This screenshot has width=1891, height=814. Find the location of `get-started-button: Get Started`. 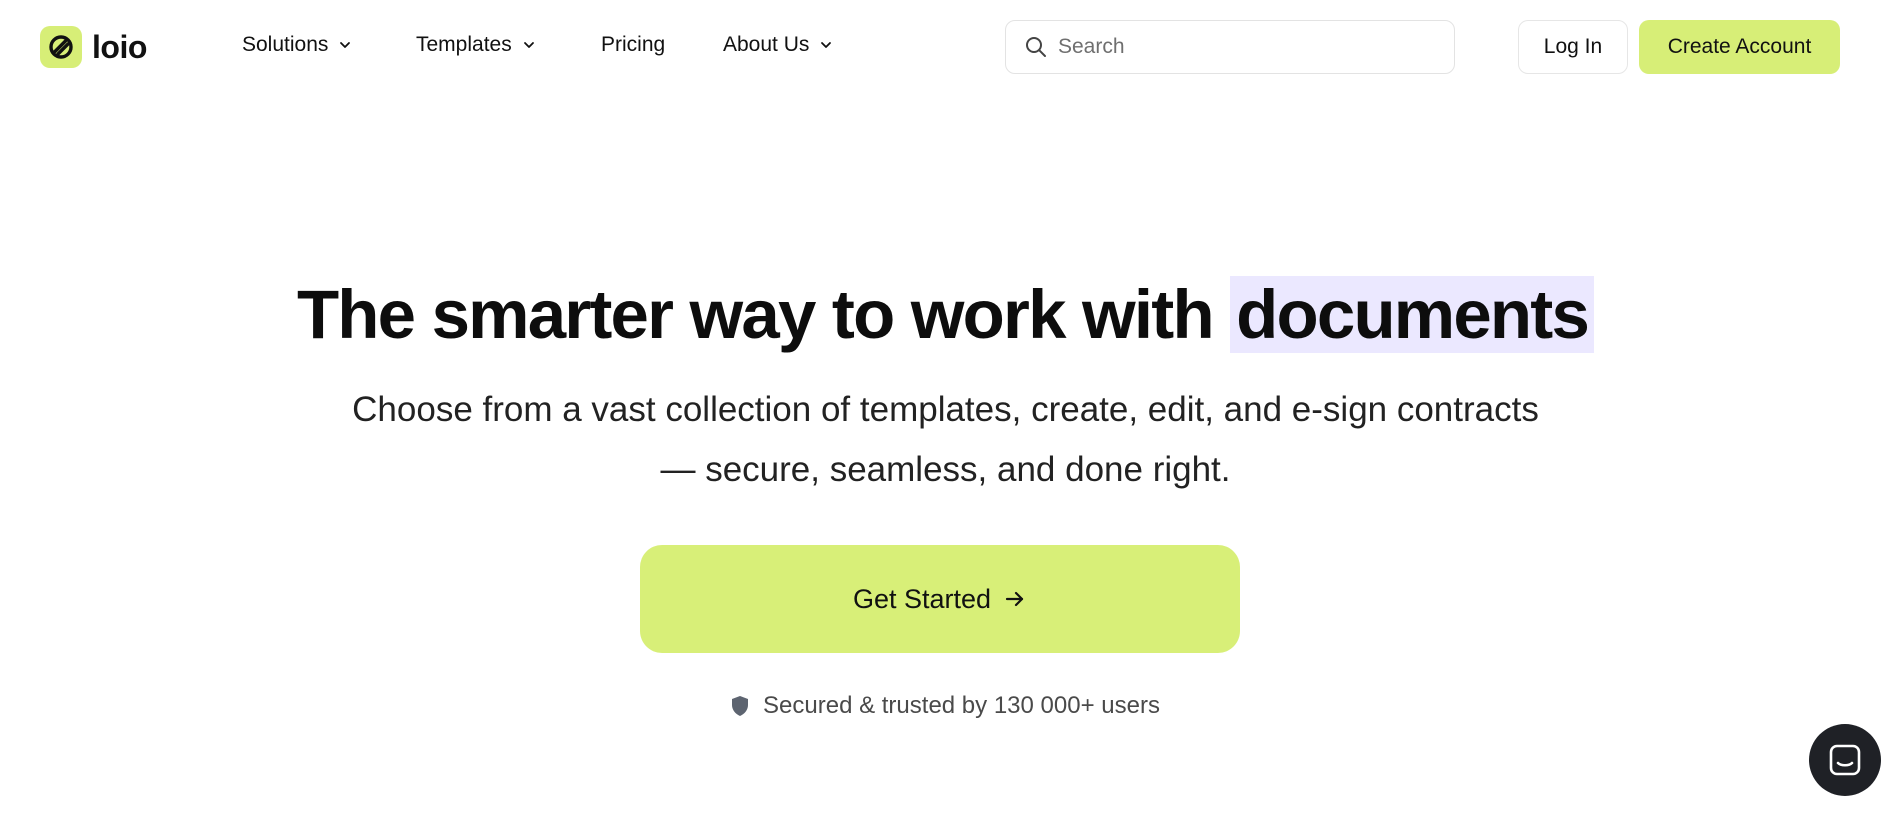

get-started-button: Get Started is located at coordinates (940, 599).